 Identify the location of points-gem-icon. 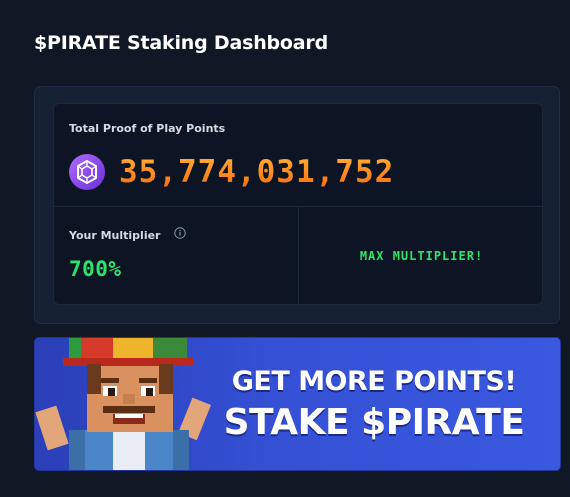
(87, 172).